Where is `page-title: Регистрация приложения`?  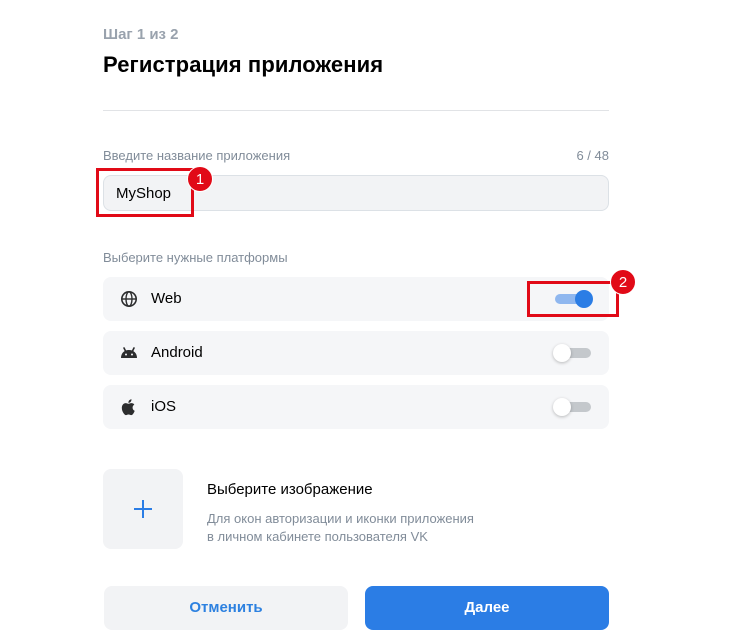 page-title: Регистрация приложения is located at coordinates (243, 64).